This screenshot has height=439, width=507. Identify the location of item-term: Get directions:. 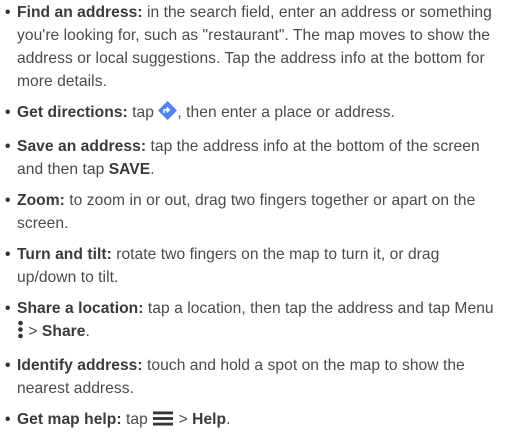
(72, 112).